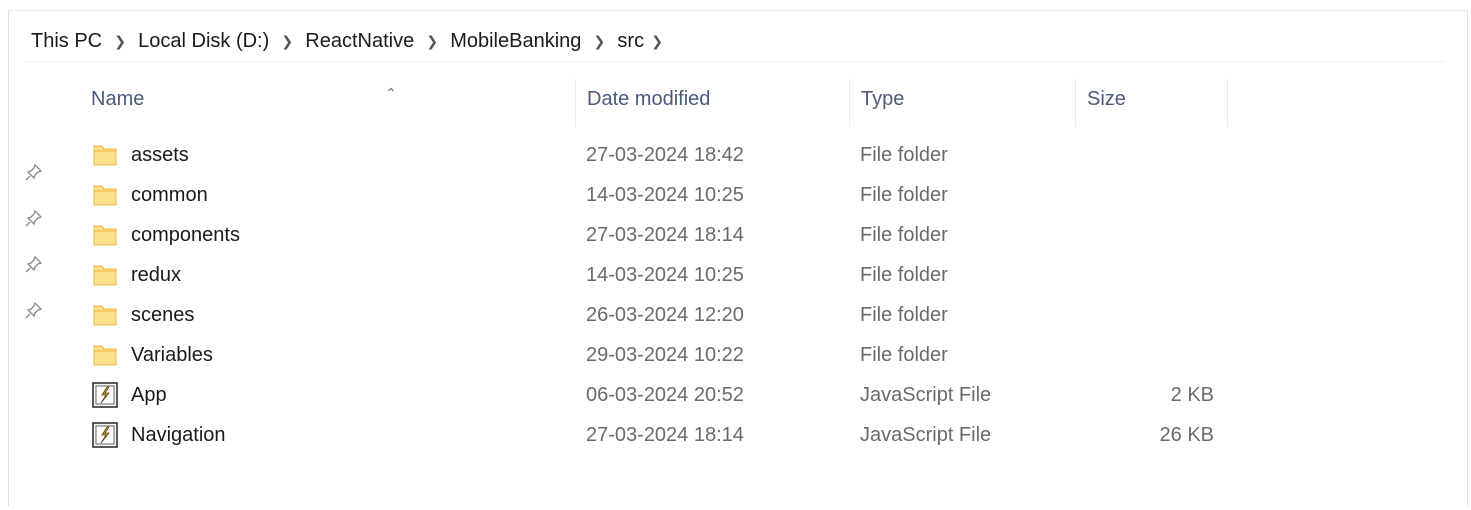 The height and width of the screenshot is (510, 1471). I want to click on file-list-row: redux 14-03-2024 10:25 File folder, so click(739, 275).